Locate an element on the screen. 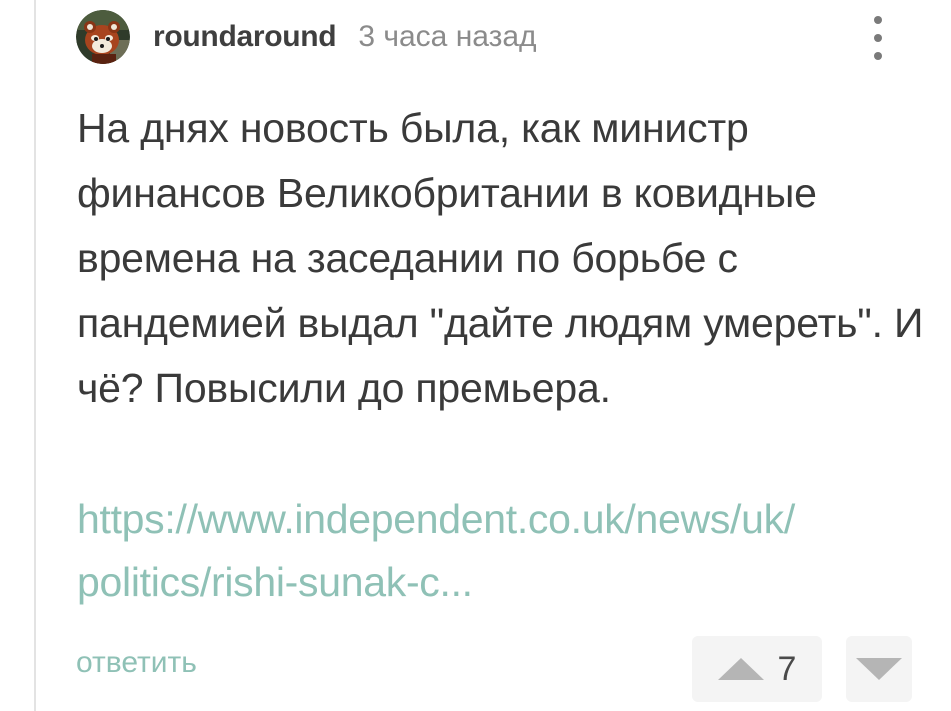  comment-score: 7 is located at coordinates (787, 668).